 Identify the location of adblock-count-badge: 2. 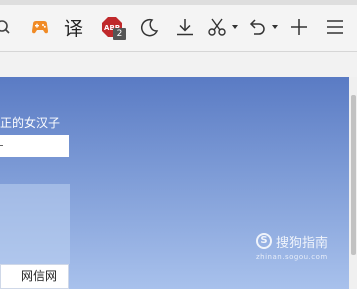
(119, 34).